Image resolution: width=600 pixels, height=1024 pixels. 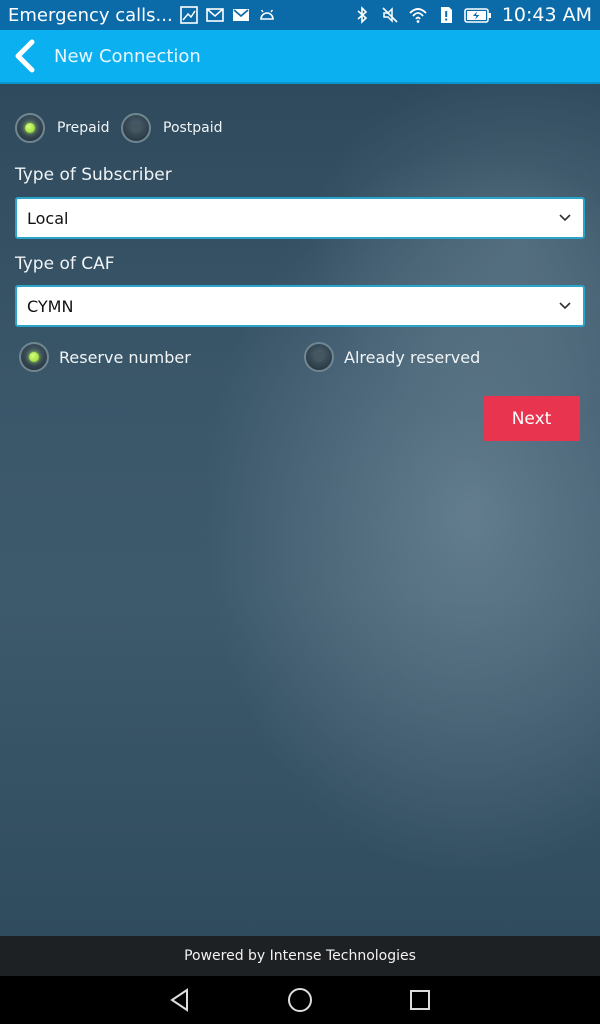 I want to click on navigation-bar, so click(x=300, y=1000).